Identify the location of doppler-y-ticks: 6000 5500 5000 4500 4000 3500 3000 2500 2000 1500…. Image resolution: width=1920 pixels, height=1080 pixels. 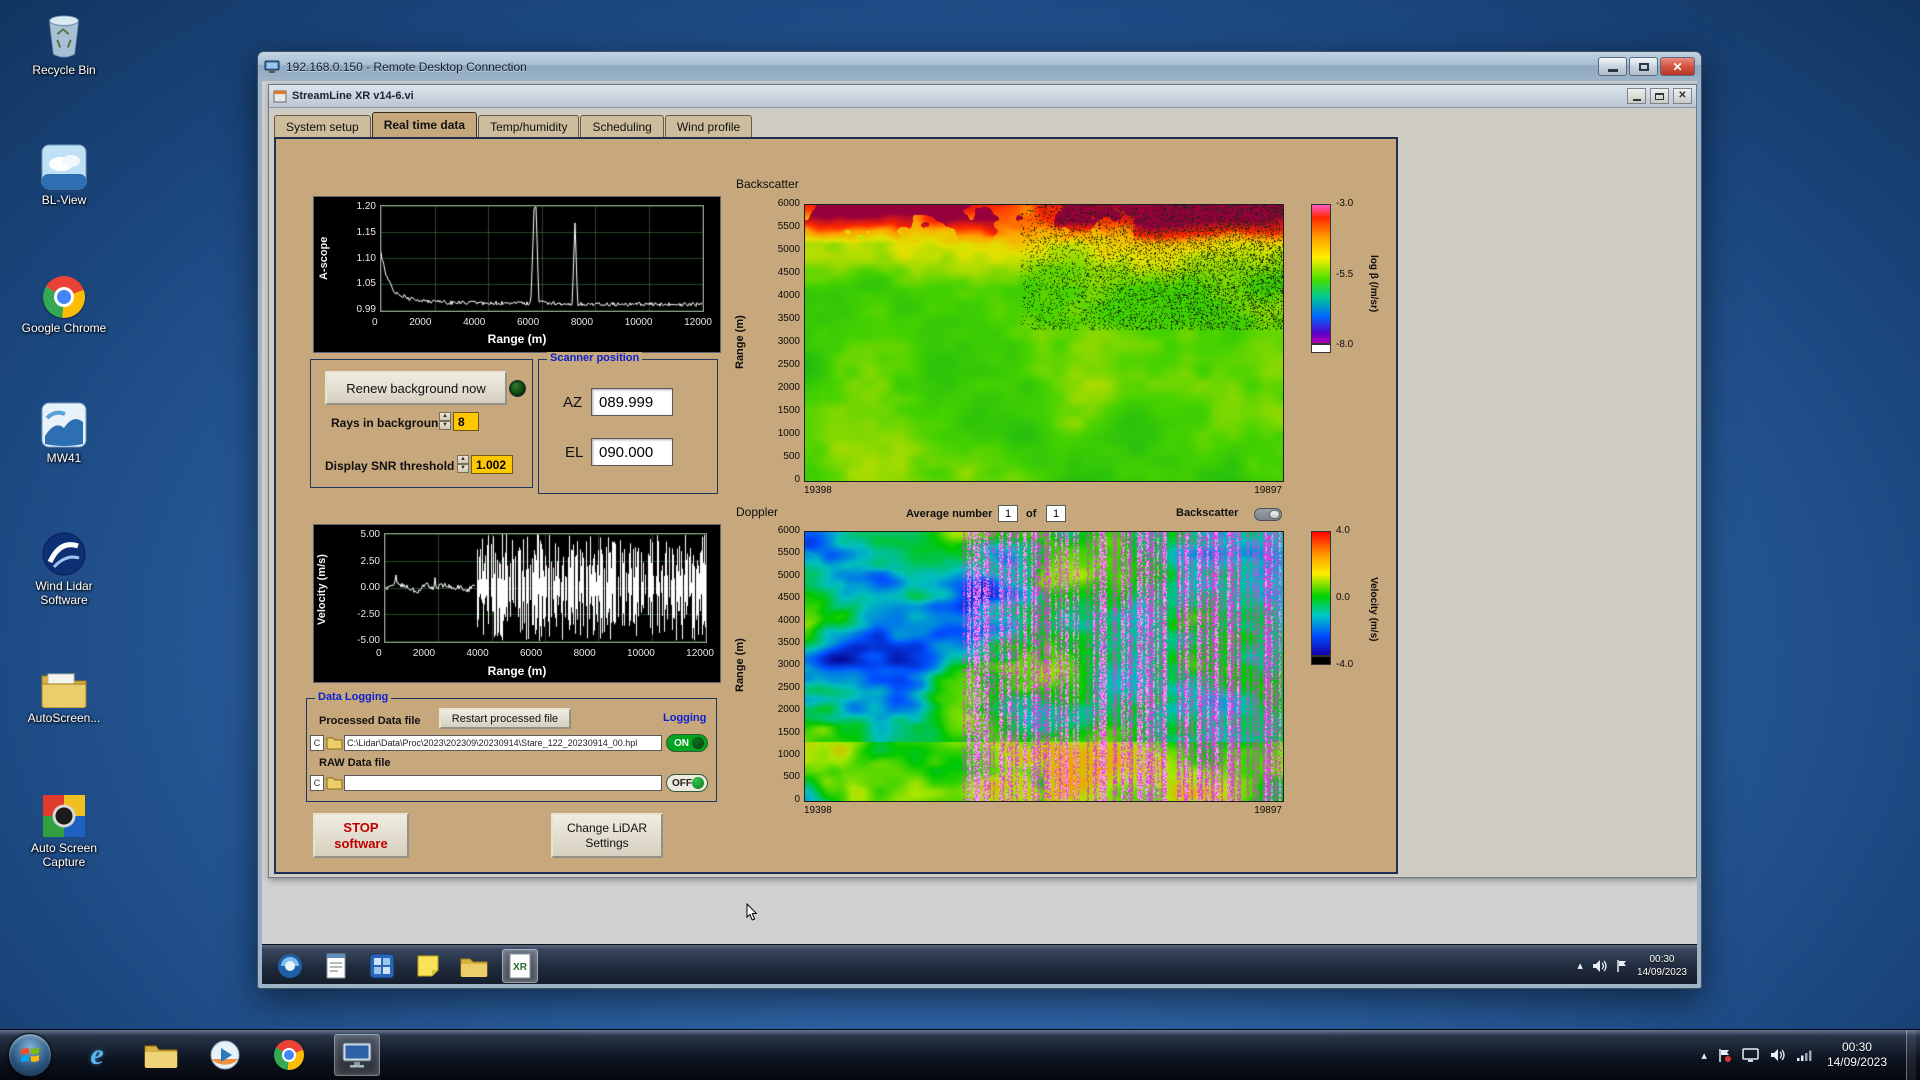
(761, 665).